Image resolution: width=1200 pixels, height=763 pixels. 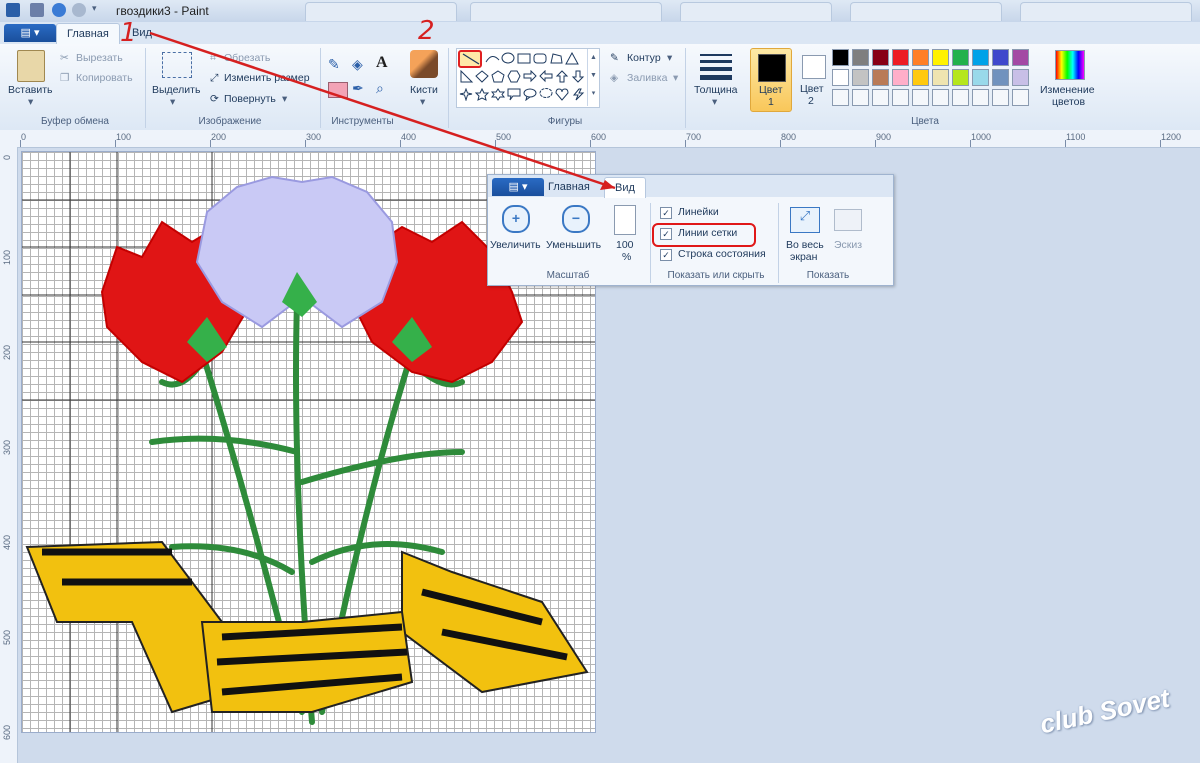 What do you see at coordinates (128, 33) in the screenshot?
I see `annotation-step1: 1` at bounding box center [128, 33].